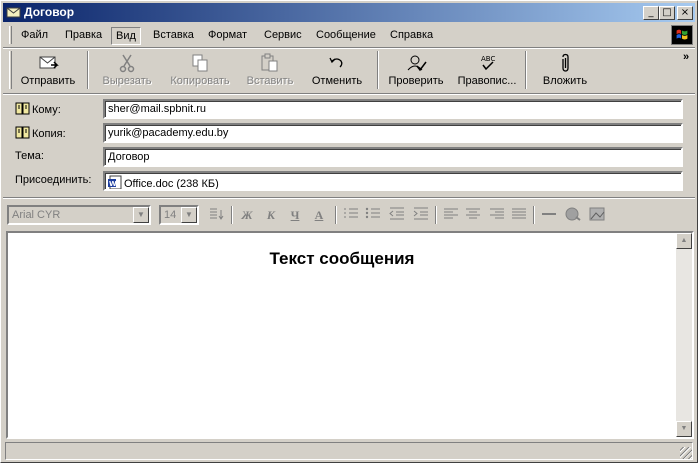 The width and height of the screenshot is (698, 463). What do you see at coordinates (549, 215) in the screenshot?
I see `horizontal-line-icon` at bounding box center [549, 215].